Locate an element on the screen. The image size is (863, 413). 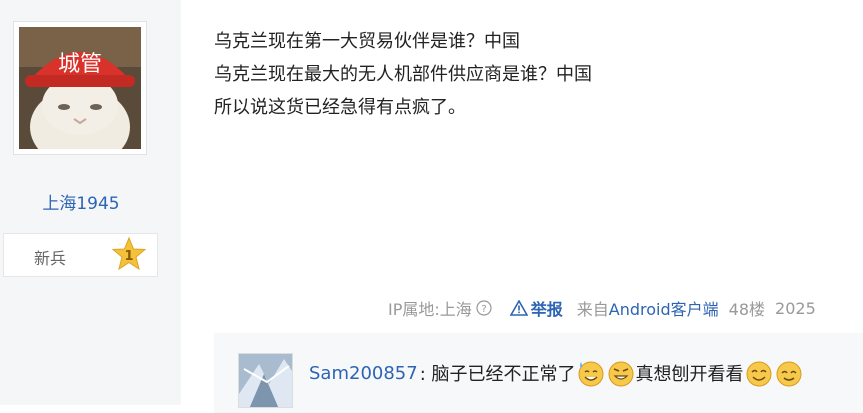
ip-location: IP属地:上海 is located at coordinates (430, 309).